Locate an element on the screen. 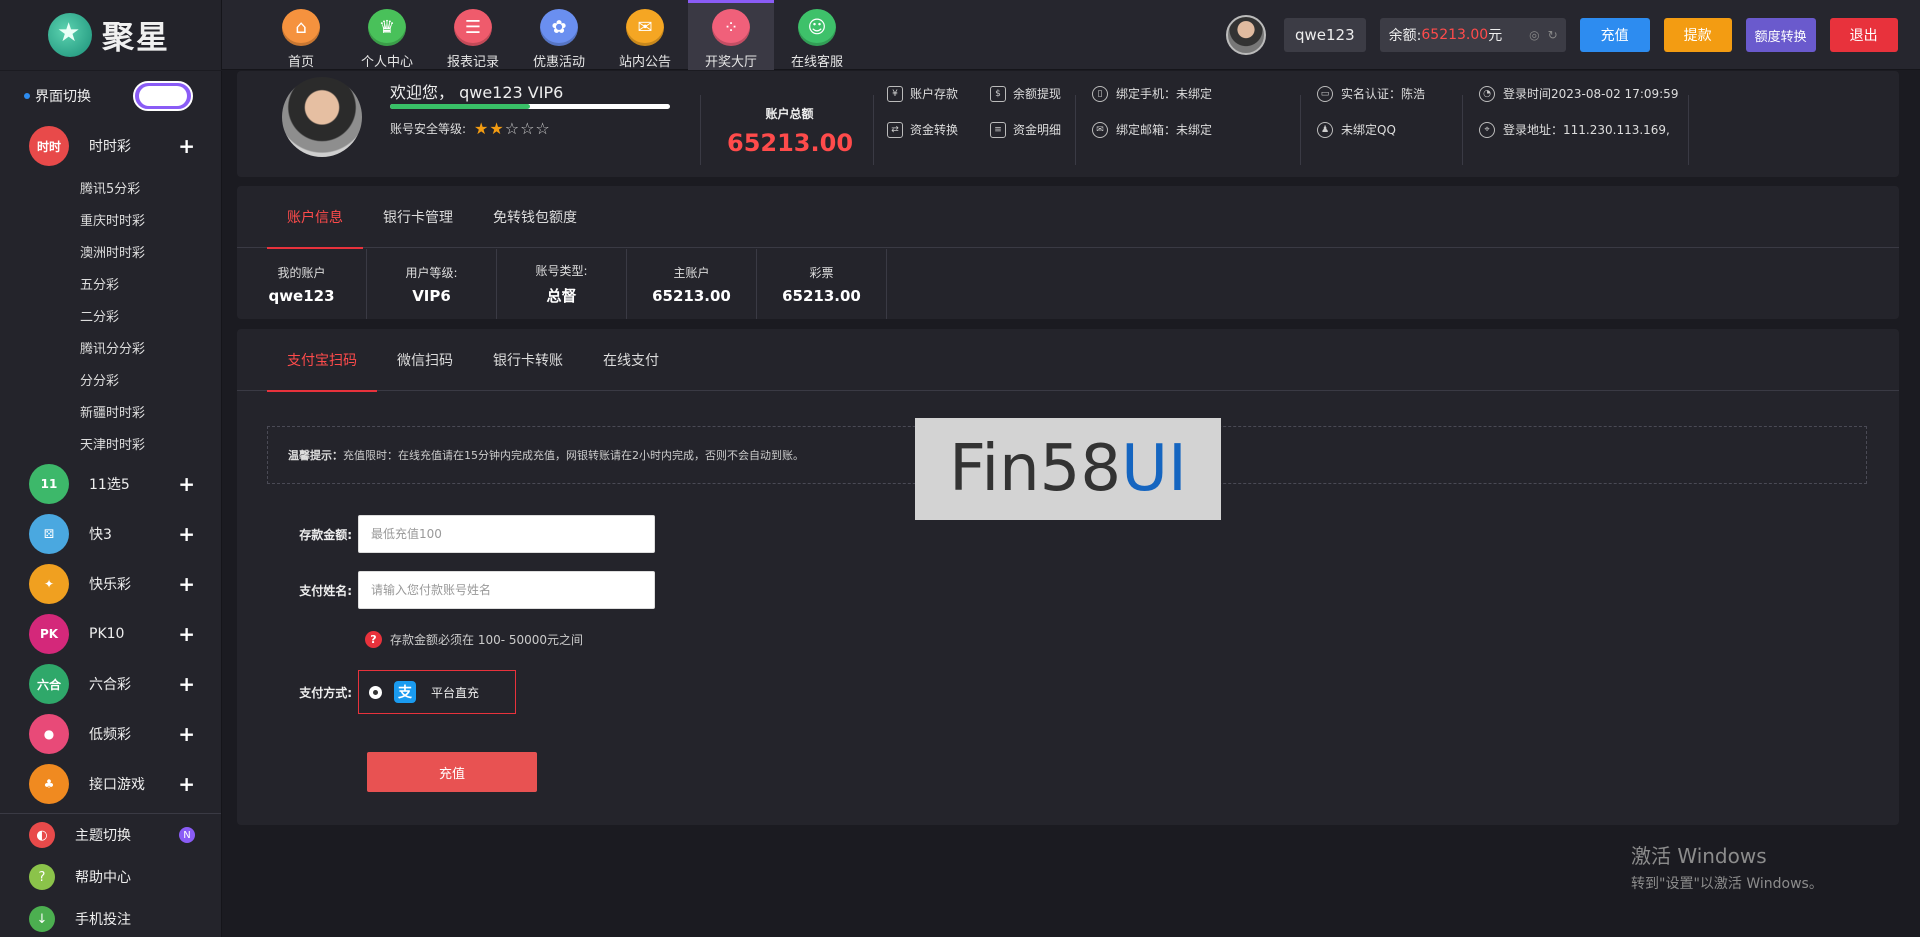  submit-deposit-button: 充值 is located at coordinates (452, 772).